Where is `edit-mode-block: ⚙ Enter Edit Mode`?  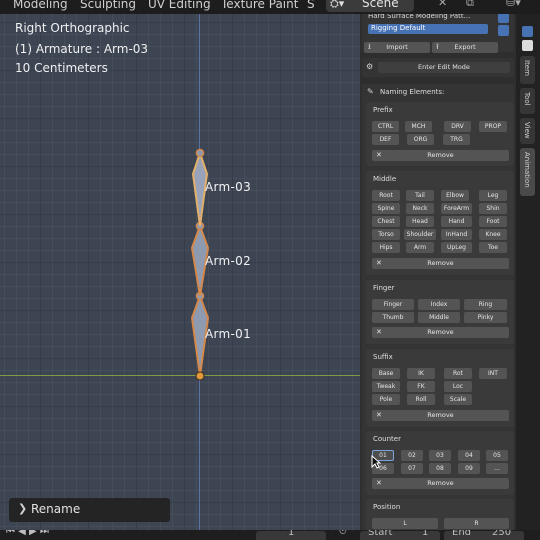 edit-mode-block: ⚙ Enter Edit Mode is located at coordinates (438, 67).